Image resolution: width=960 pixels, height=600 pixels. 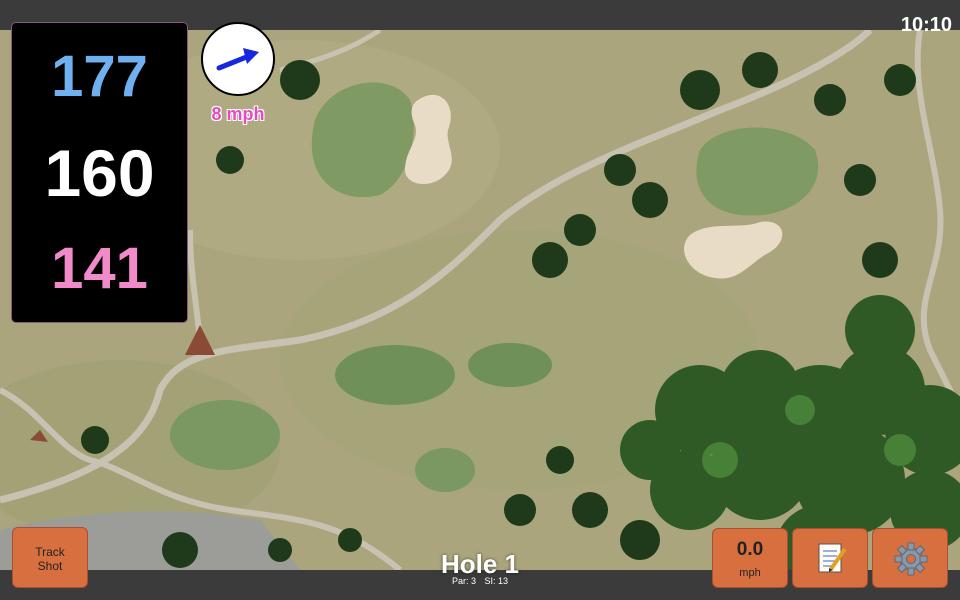 I want to click on track-shot-button: Track Shot, so click(x=50, y=557).